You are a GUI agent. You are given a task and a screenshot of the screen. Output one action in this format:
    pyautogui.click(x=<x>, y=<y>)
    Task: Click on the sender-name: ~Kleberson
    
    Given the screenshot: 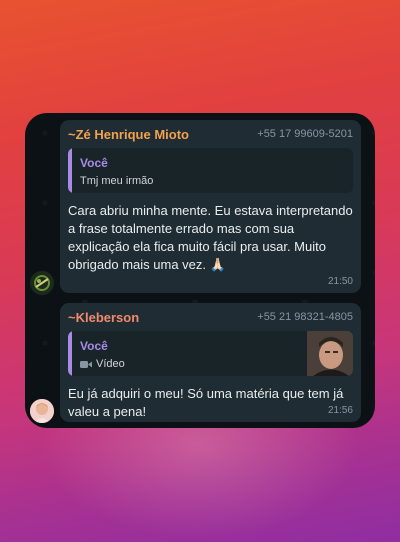 What is the action you would take?
    pyautogui.click(x=103, y=317)
    